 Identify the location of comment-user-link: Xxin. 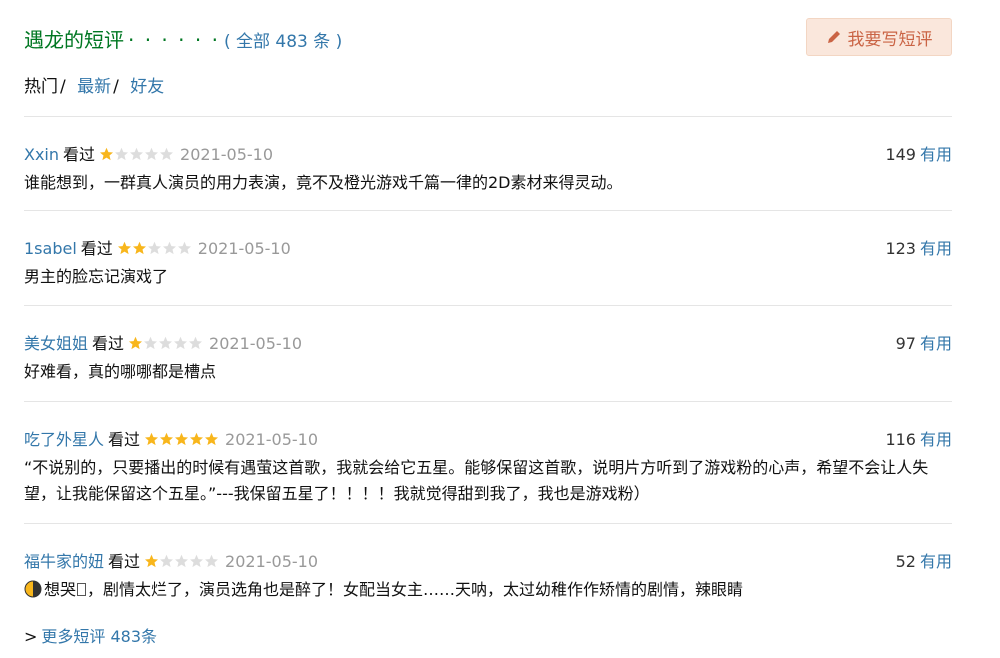
(41, 154).